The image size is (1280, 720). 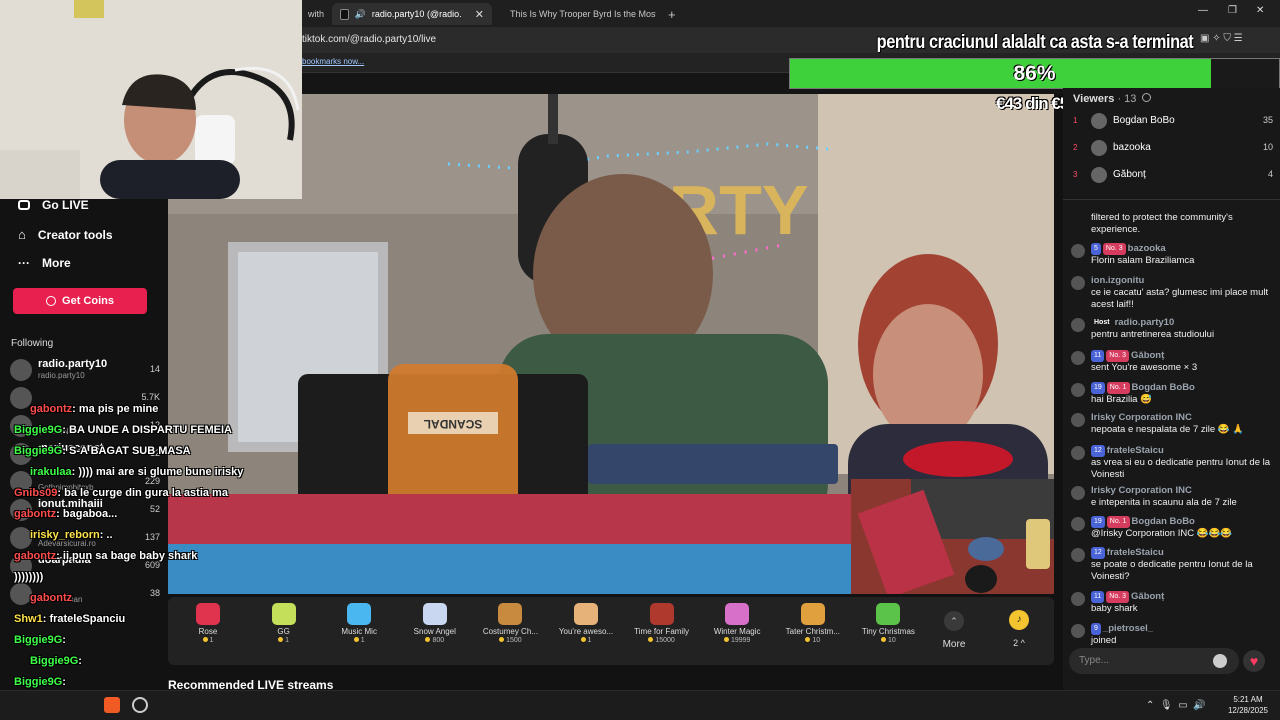 I want to click on following-item: radio.party10 radio.party10 14, so click(x=85, y=371).